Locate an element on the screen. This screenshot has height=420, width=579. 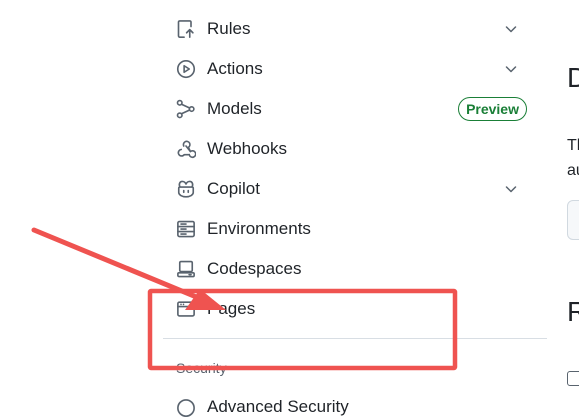
sidebar-item-label: Webhooks is located at coordinates (247, 148).